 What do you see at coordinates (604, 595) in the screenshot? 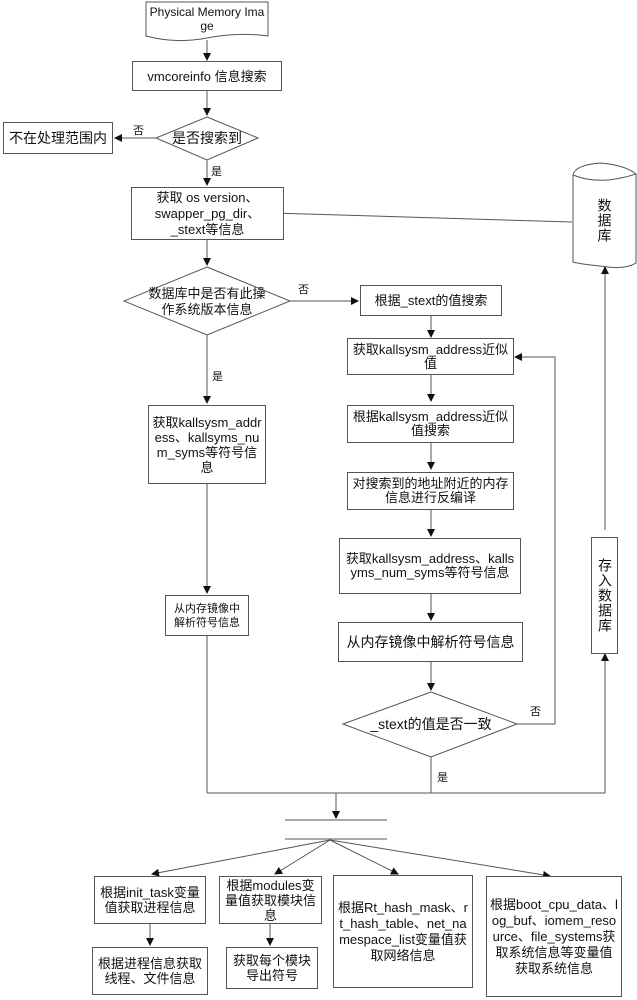
I see `store-db-step: 存入数据库` at bounding box center [604, 595].